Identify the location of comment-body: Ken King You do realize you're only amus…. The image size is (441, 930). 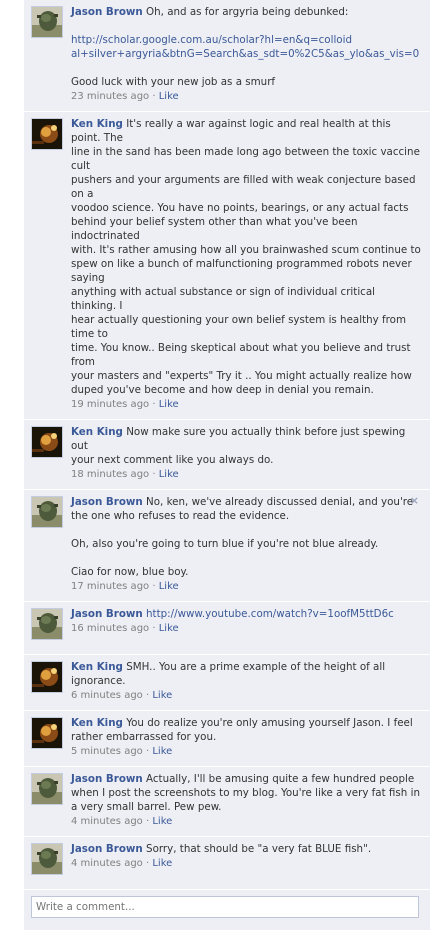
(246, 737).